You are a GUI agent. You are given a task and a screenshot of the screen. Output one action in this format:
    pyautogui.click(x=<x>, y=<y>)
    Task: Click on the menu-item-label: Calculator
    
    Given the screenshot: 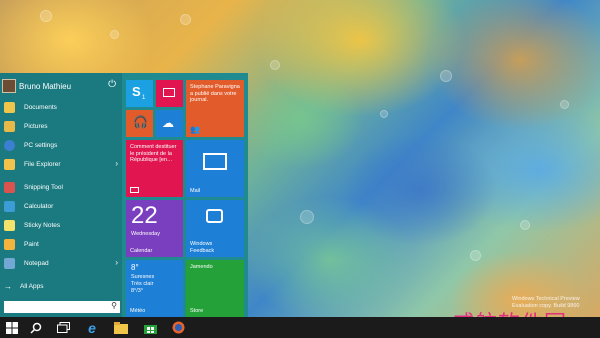 What is the action you would take?
    pyautogui.click(x=39, y=206)
    